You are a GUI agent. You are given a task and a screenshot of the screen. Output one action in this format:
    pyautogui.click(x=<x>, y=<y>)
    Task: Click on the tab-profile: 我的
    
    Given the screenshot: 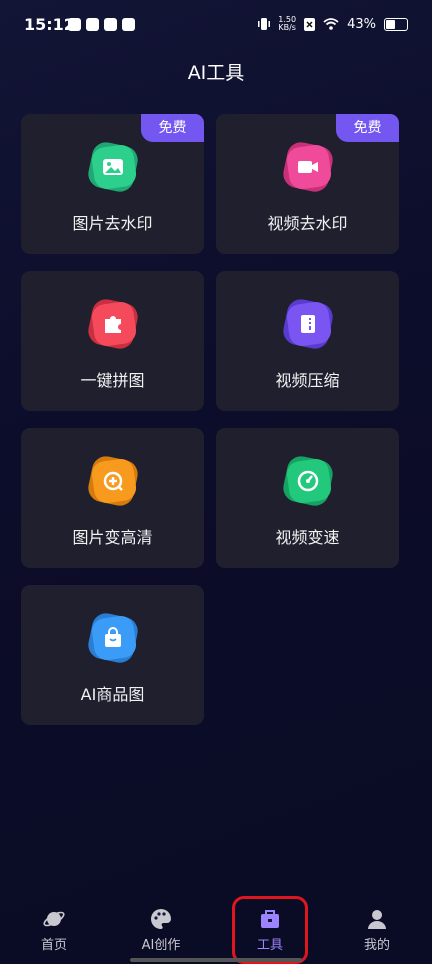 What is the action you would take?
    pyautogui.click(x=377, y=930)
    